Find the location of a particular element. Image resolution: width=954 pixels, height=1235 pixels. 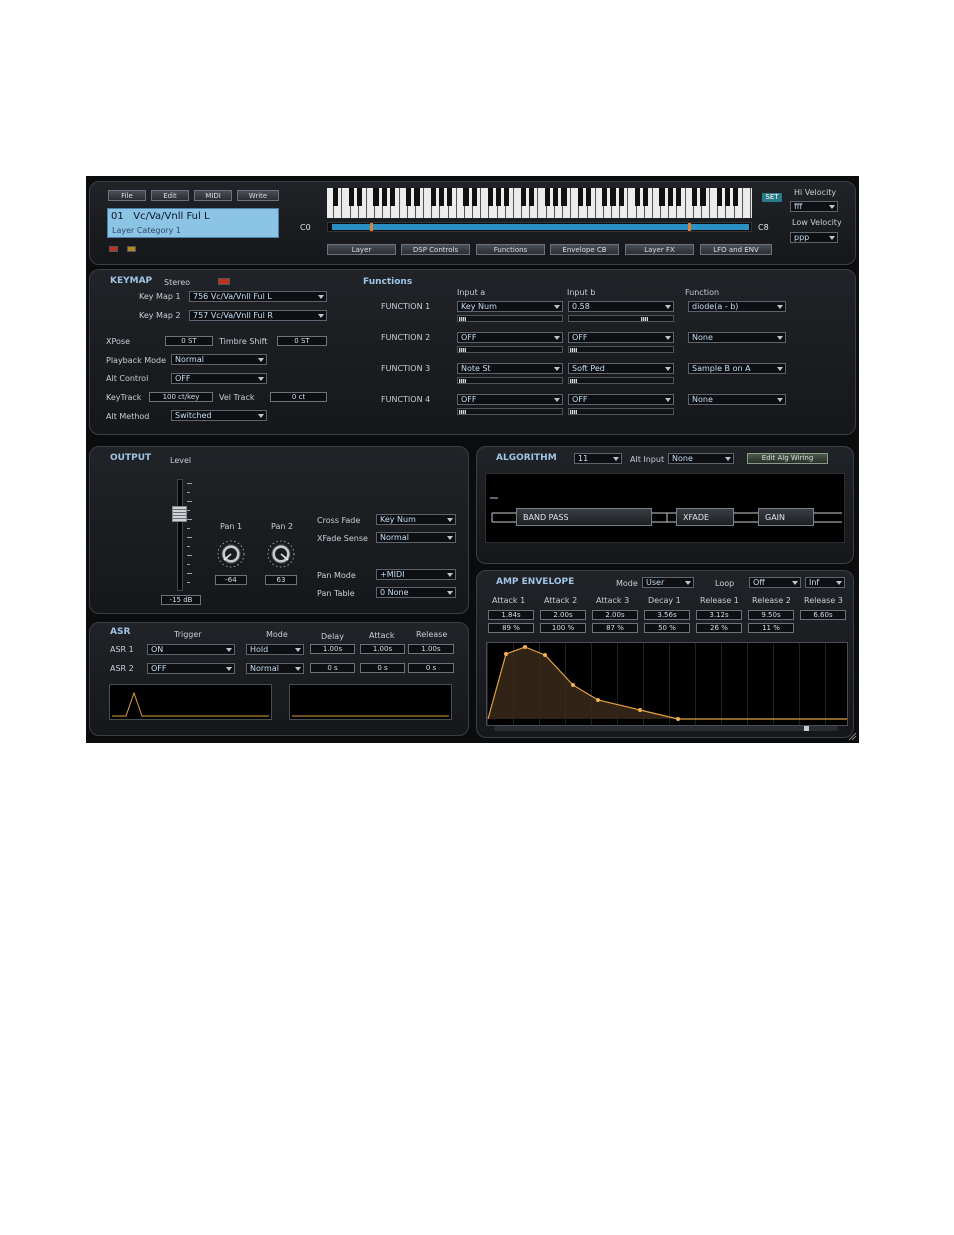

scroll-thumb is located at coordinates (806, 728).